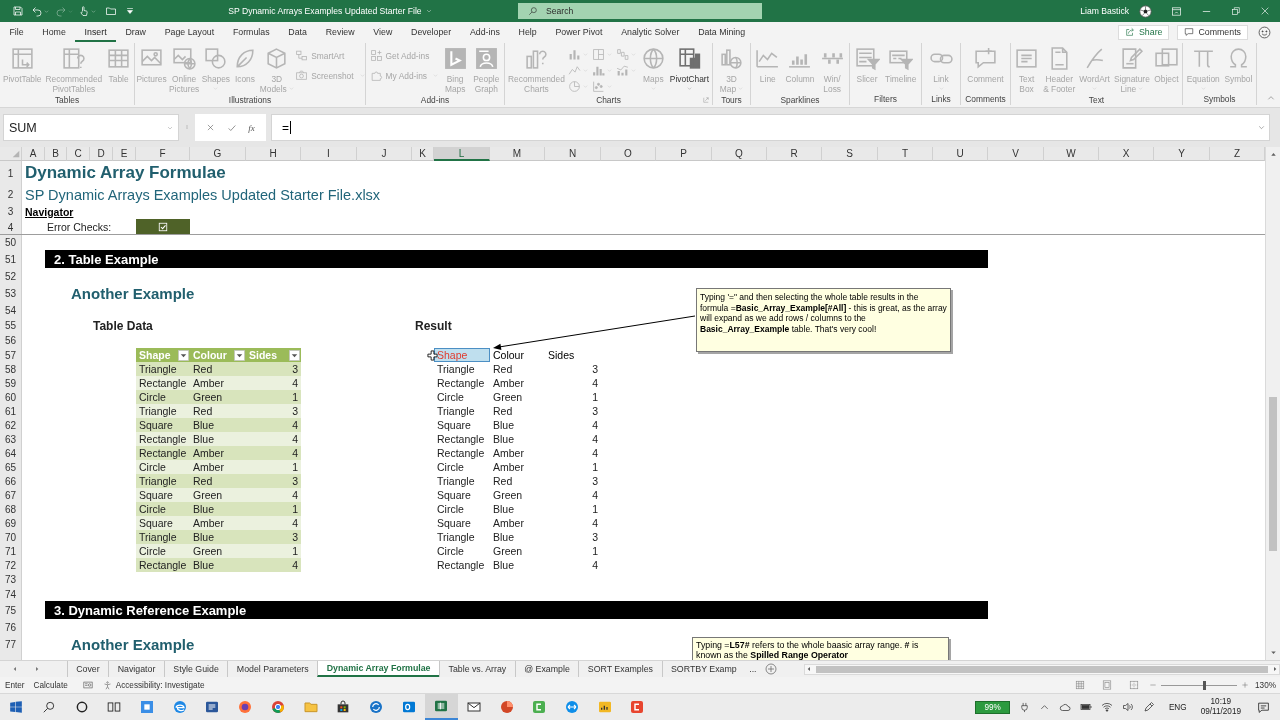 This screenshot has height=720, width=1280. Describe the element at coordinates (10, 467) in the screenshot. I see `row-number: 65` at that location.